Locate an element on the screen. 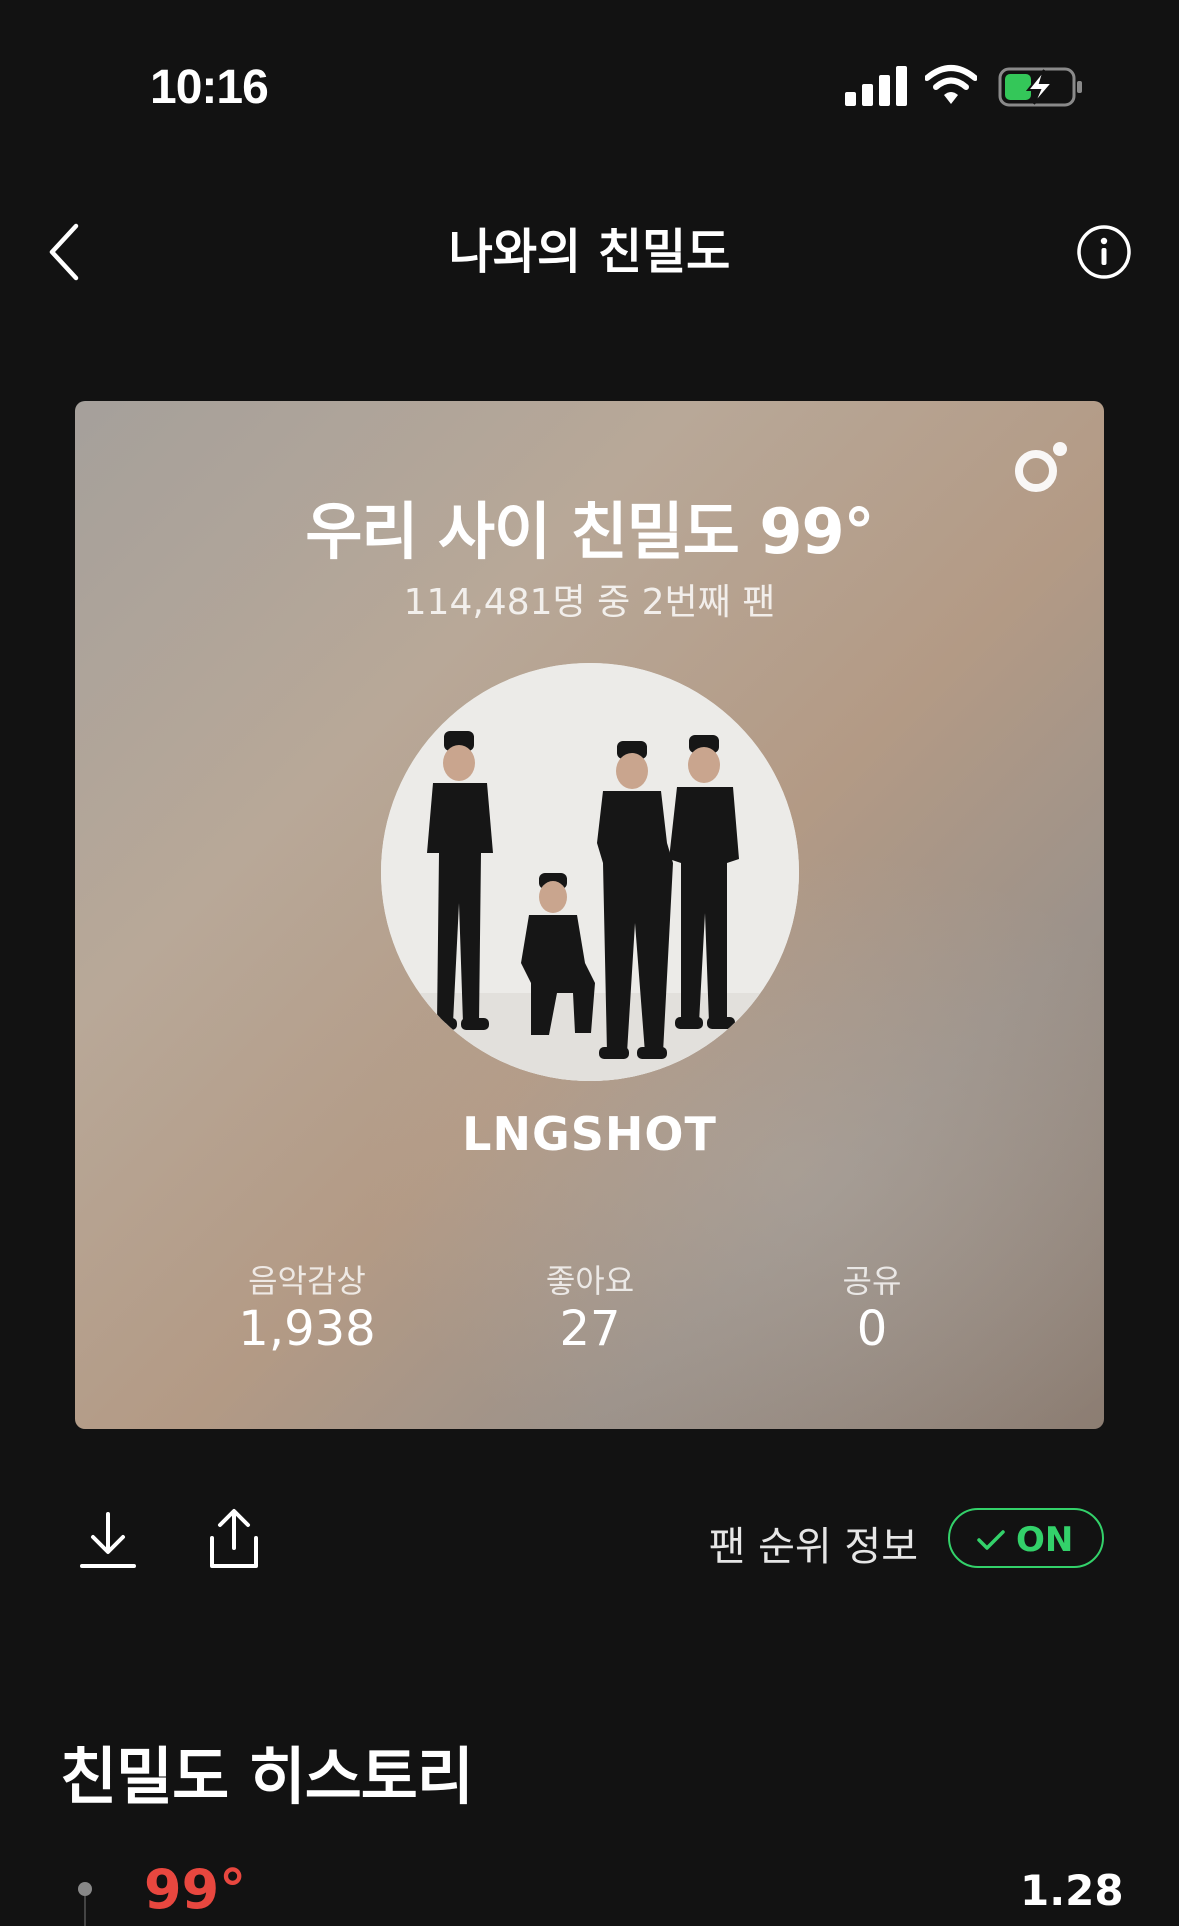 The height and width of the screenshot is (1926, 1179). history-section-title: 친밀도 히스토리 is located at coordinates (267, 1776).